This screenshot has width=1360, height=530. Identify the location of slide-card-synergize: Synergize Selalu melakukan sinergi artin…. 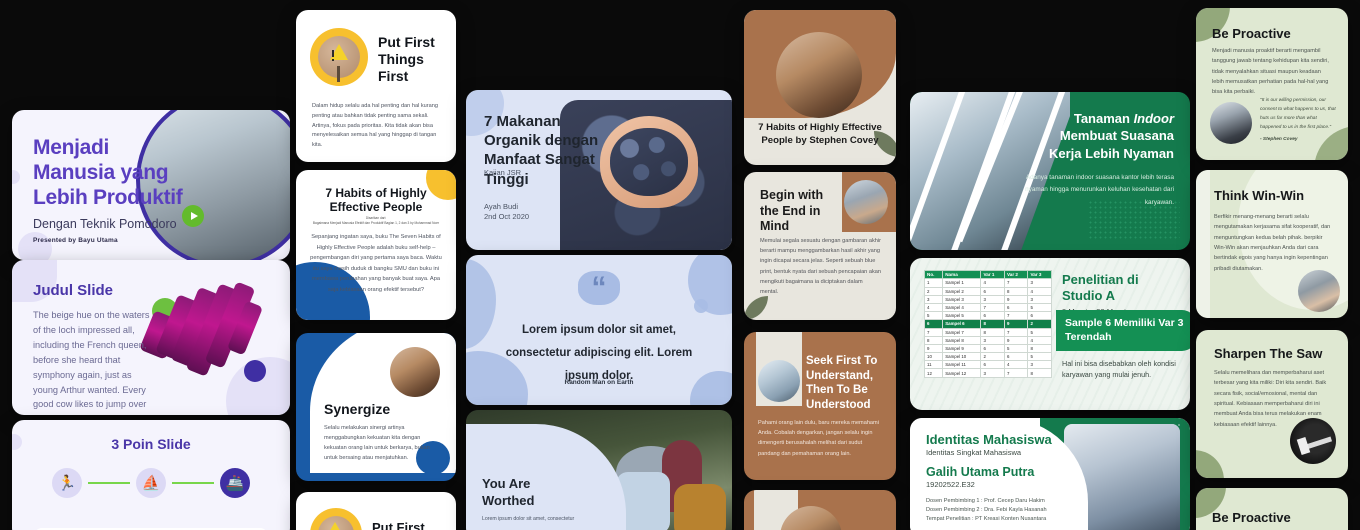
(376, 407).